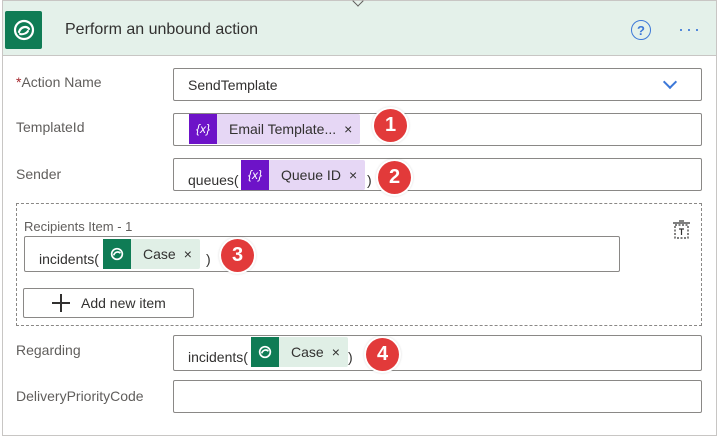 The width and height of the screenshot is (719, 437). Describe the element at coordinates (690, 29) in the screenshot. I see `more-ellipsis-icon: ···` at that location.